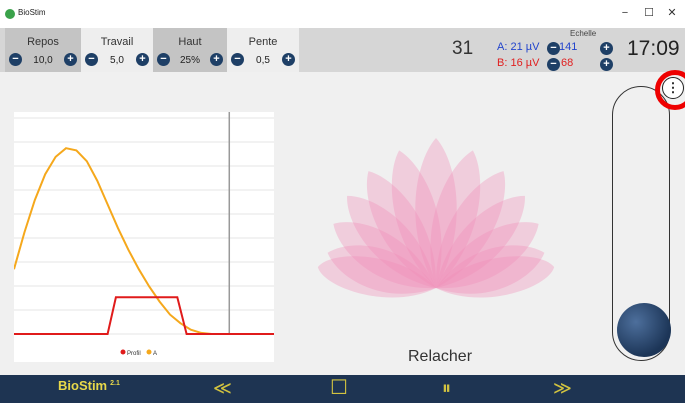 Image resolution: width=685 pixels, height=403 pixels. I want to click on param-label: Pente, so click(263, 42).